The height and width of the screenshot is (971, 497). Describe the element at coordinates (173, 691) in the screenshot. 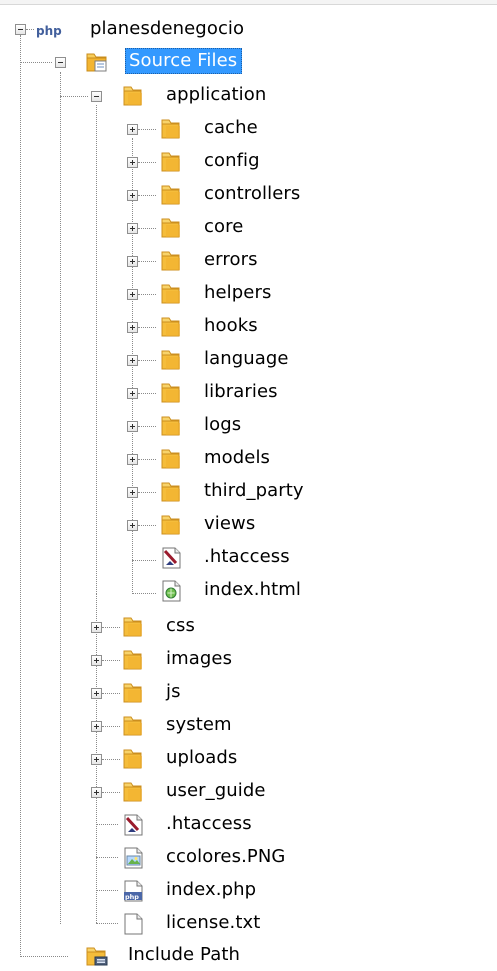

I see `tree-item-label: js` at that location.